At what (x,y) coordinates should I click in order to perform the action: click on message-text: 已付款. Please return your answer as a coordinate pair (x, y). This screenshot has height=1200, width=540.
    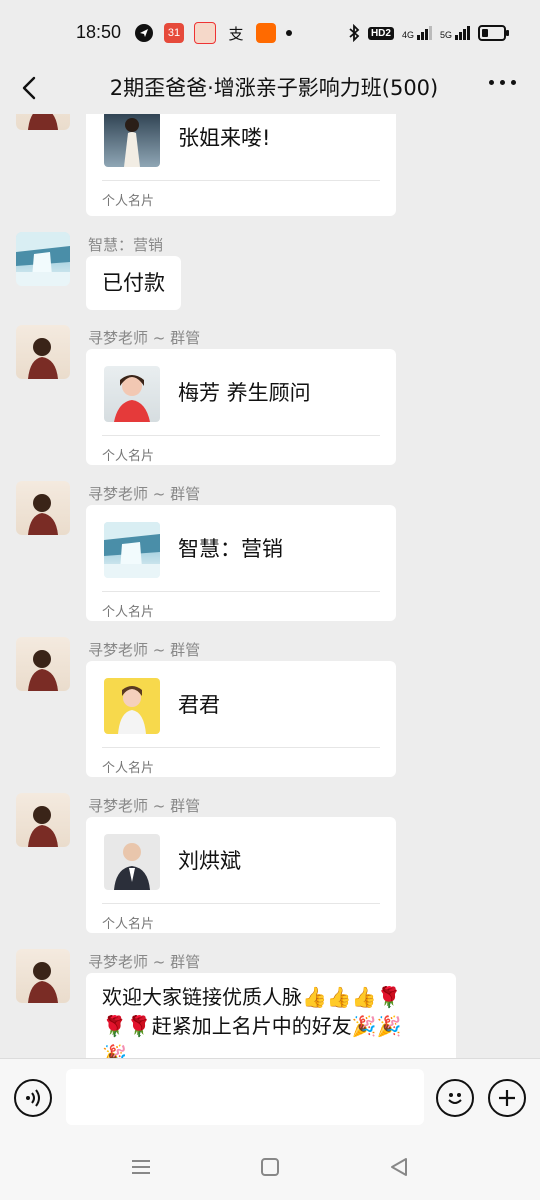
    Looking at the image, I should click on (133, 283).